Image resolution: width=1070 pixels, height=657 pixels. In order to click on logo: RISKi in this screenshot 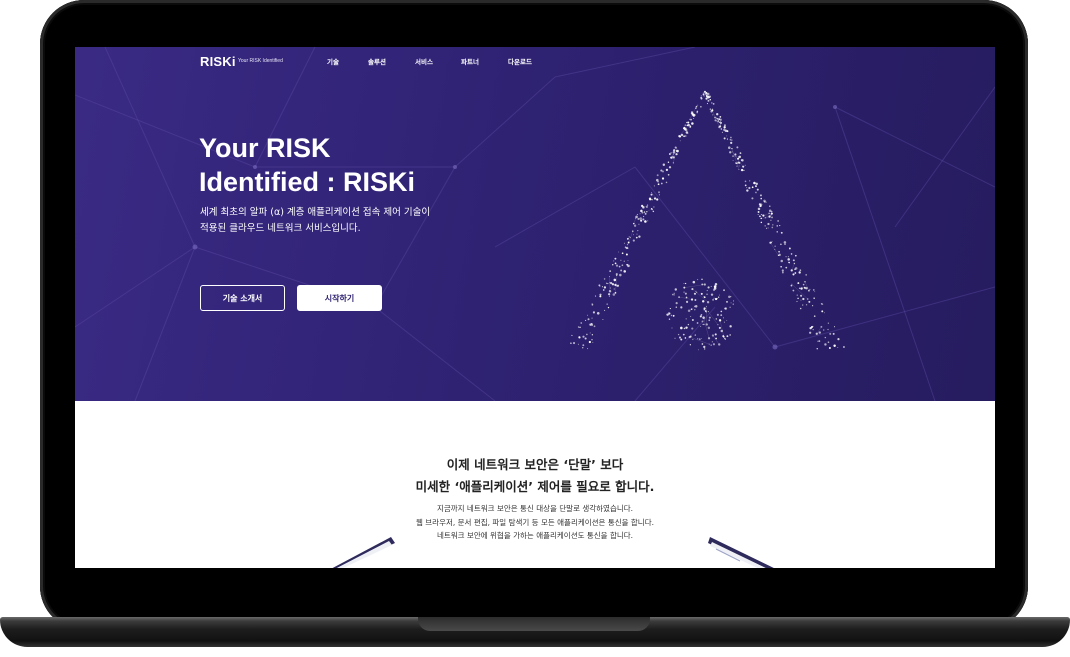, I will do `click(218, 61)`.